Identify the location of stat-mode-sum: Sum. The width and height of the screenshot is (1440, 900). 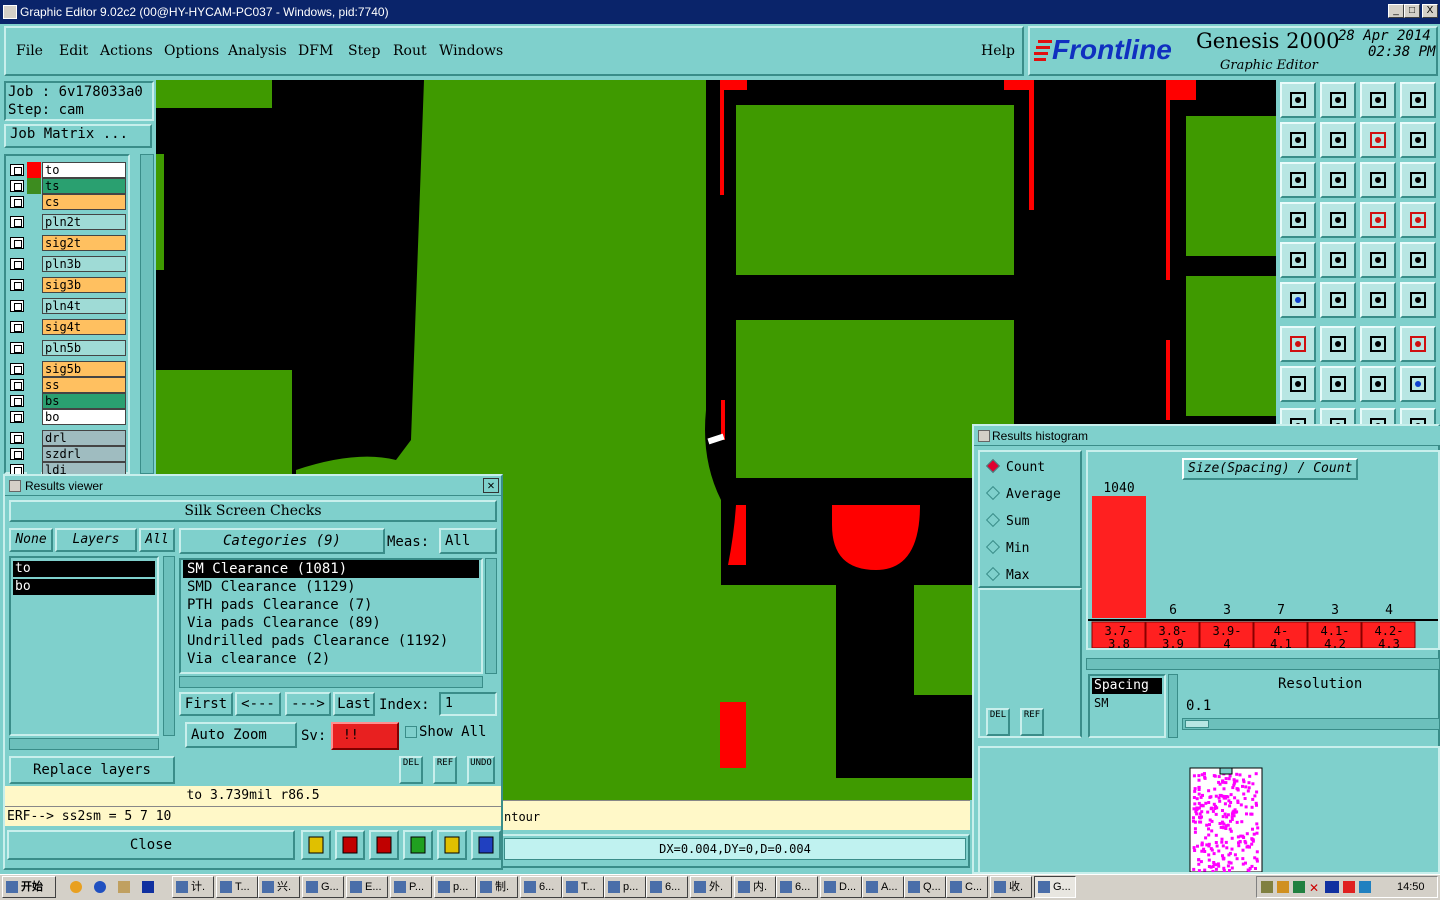
(1008, 521).